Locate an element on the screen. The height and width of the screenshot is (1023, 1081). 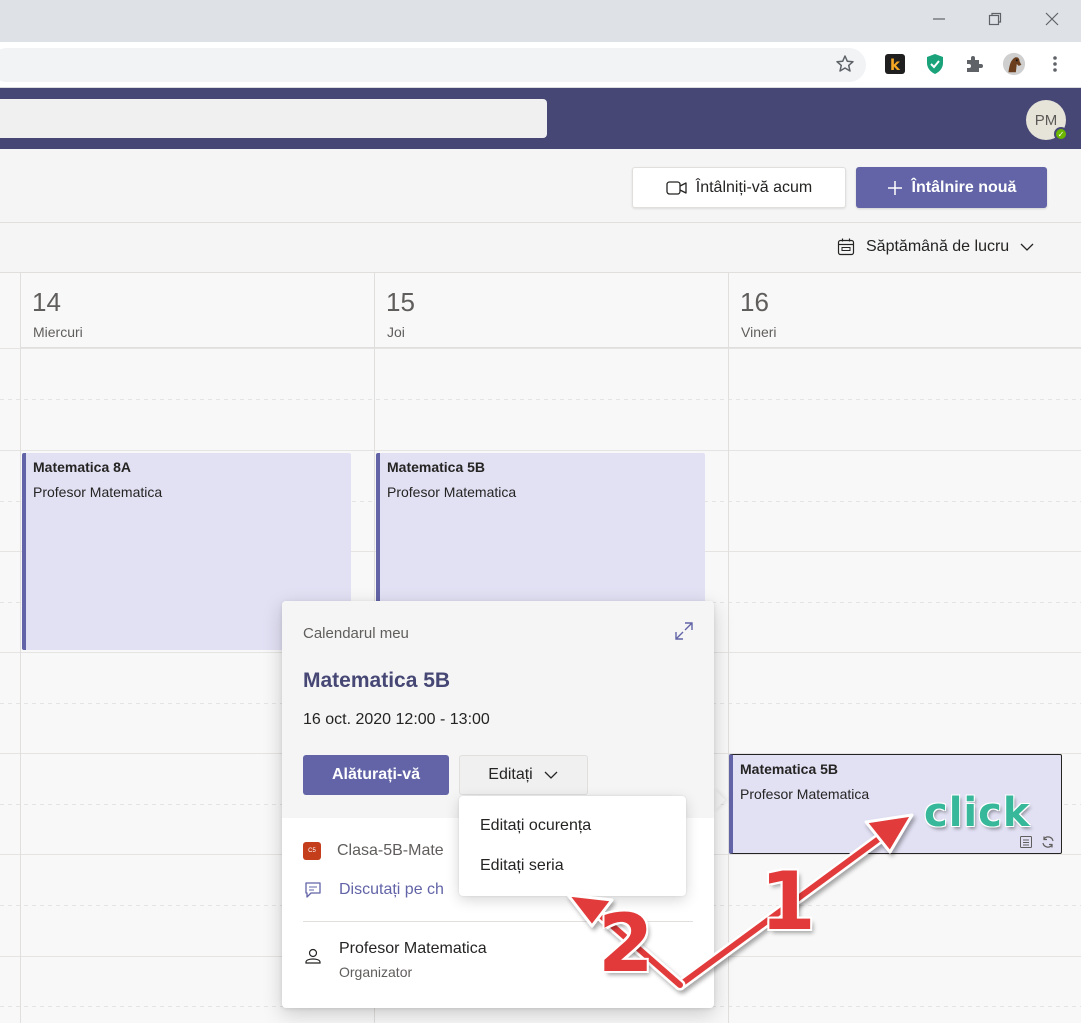
team-channel-row: C5 Clasa-5B-Mate is located at coordinates (373, 851).